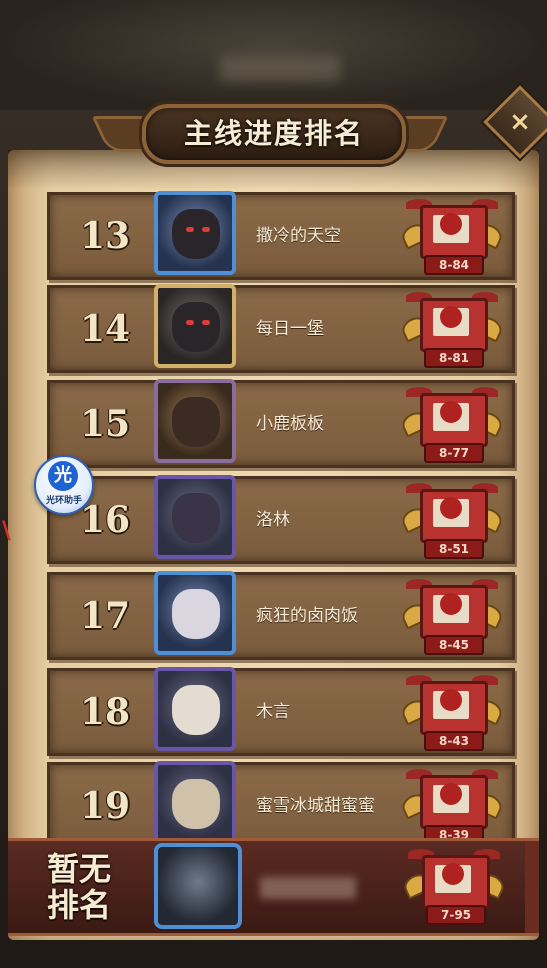  I want to click on rank-row-14: 14 每日一堡 8-81, so click(281, 328).